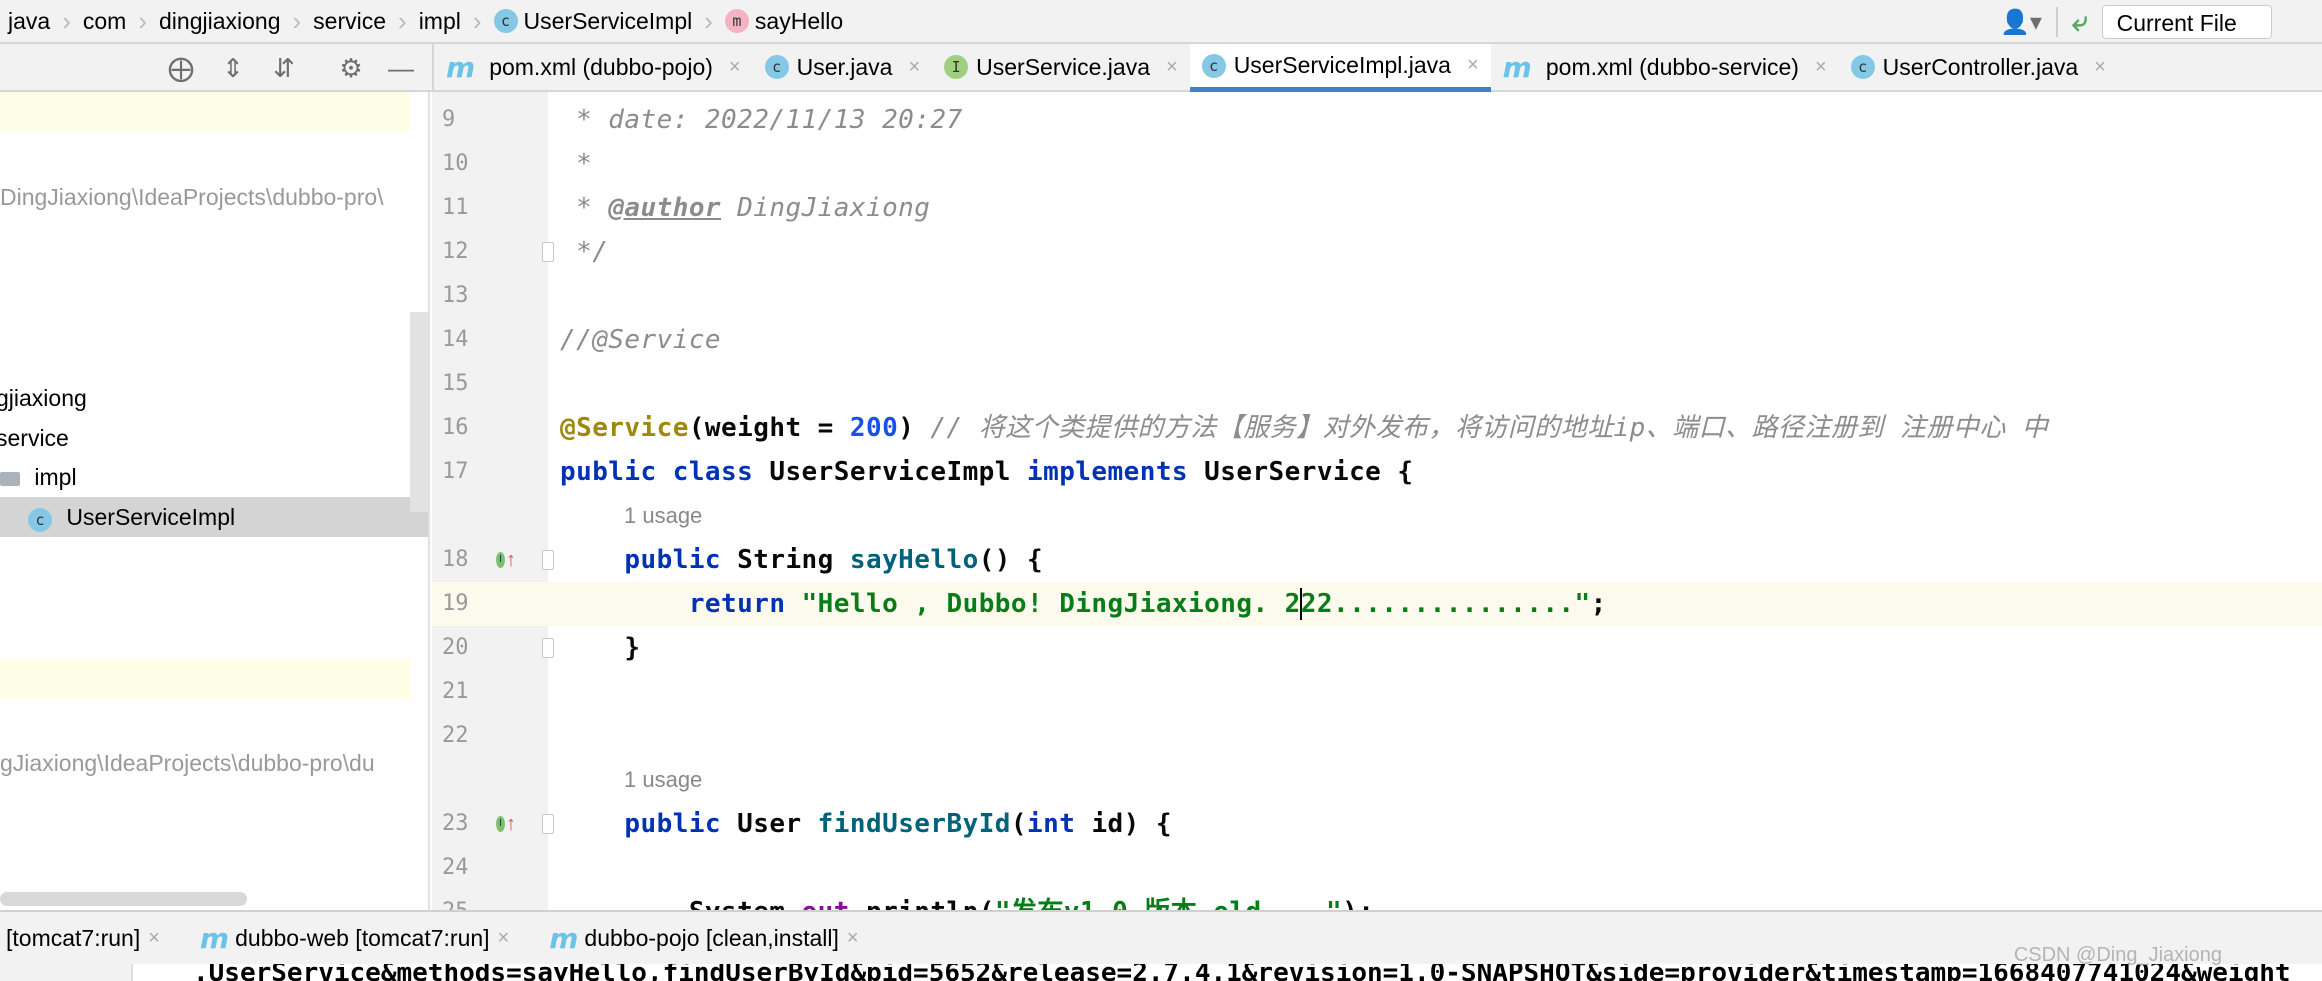 This screenshot has width=2322, height=981. I want to click on tab-label: User.java, so click(844, 66).